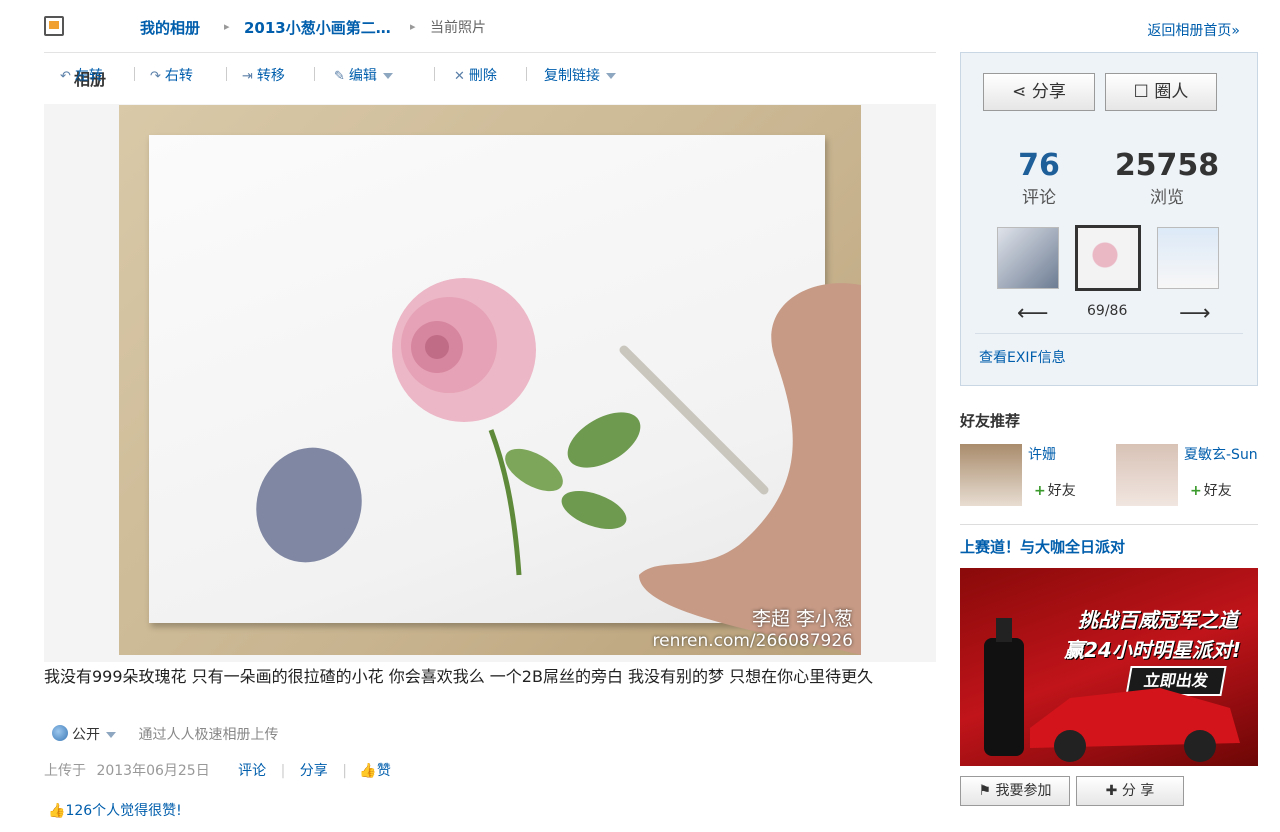 This screenshot has width=1280, height=832. Describe the element at coordinates (1167, 198) in the screenshot. I see `views-label: 浏览` at that location.